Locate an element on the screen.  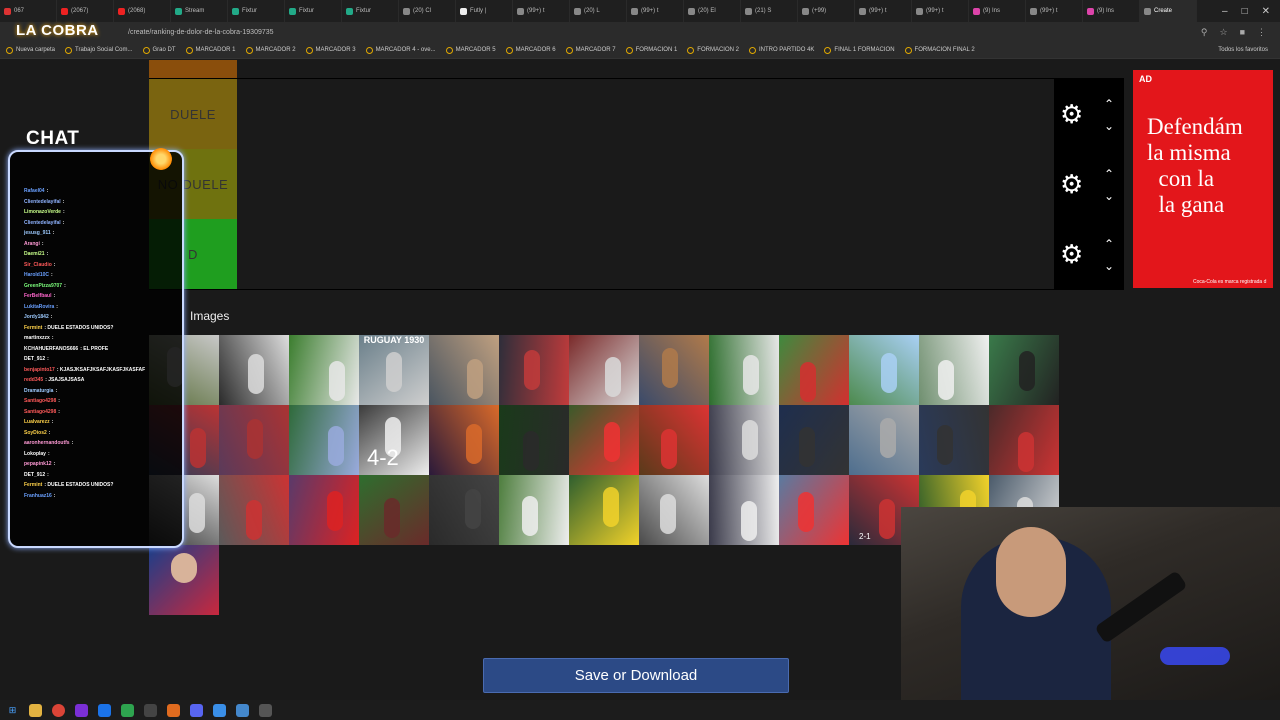
minimize-icon: – is located at coordinates (1225, 11).